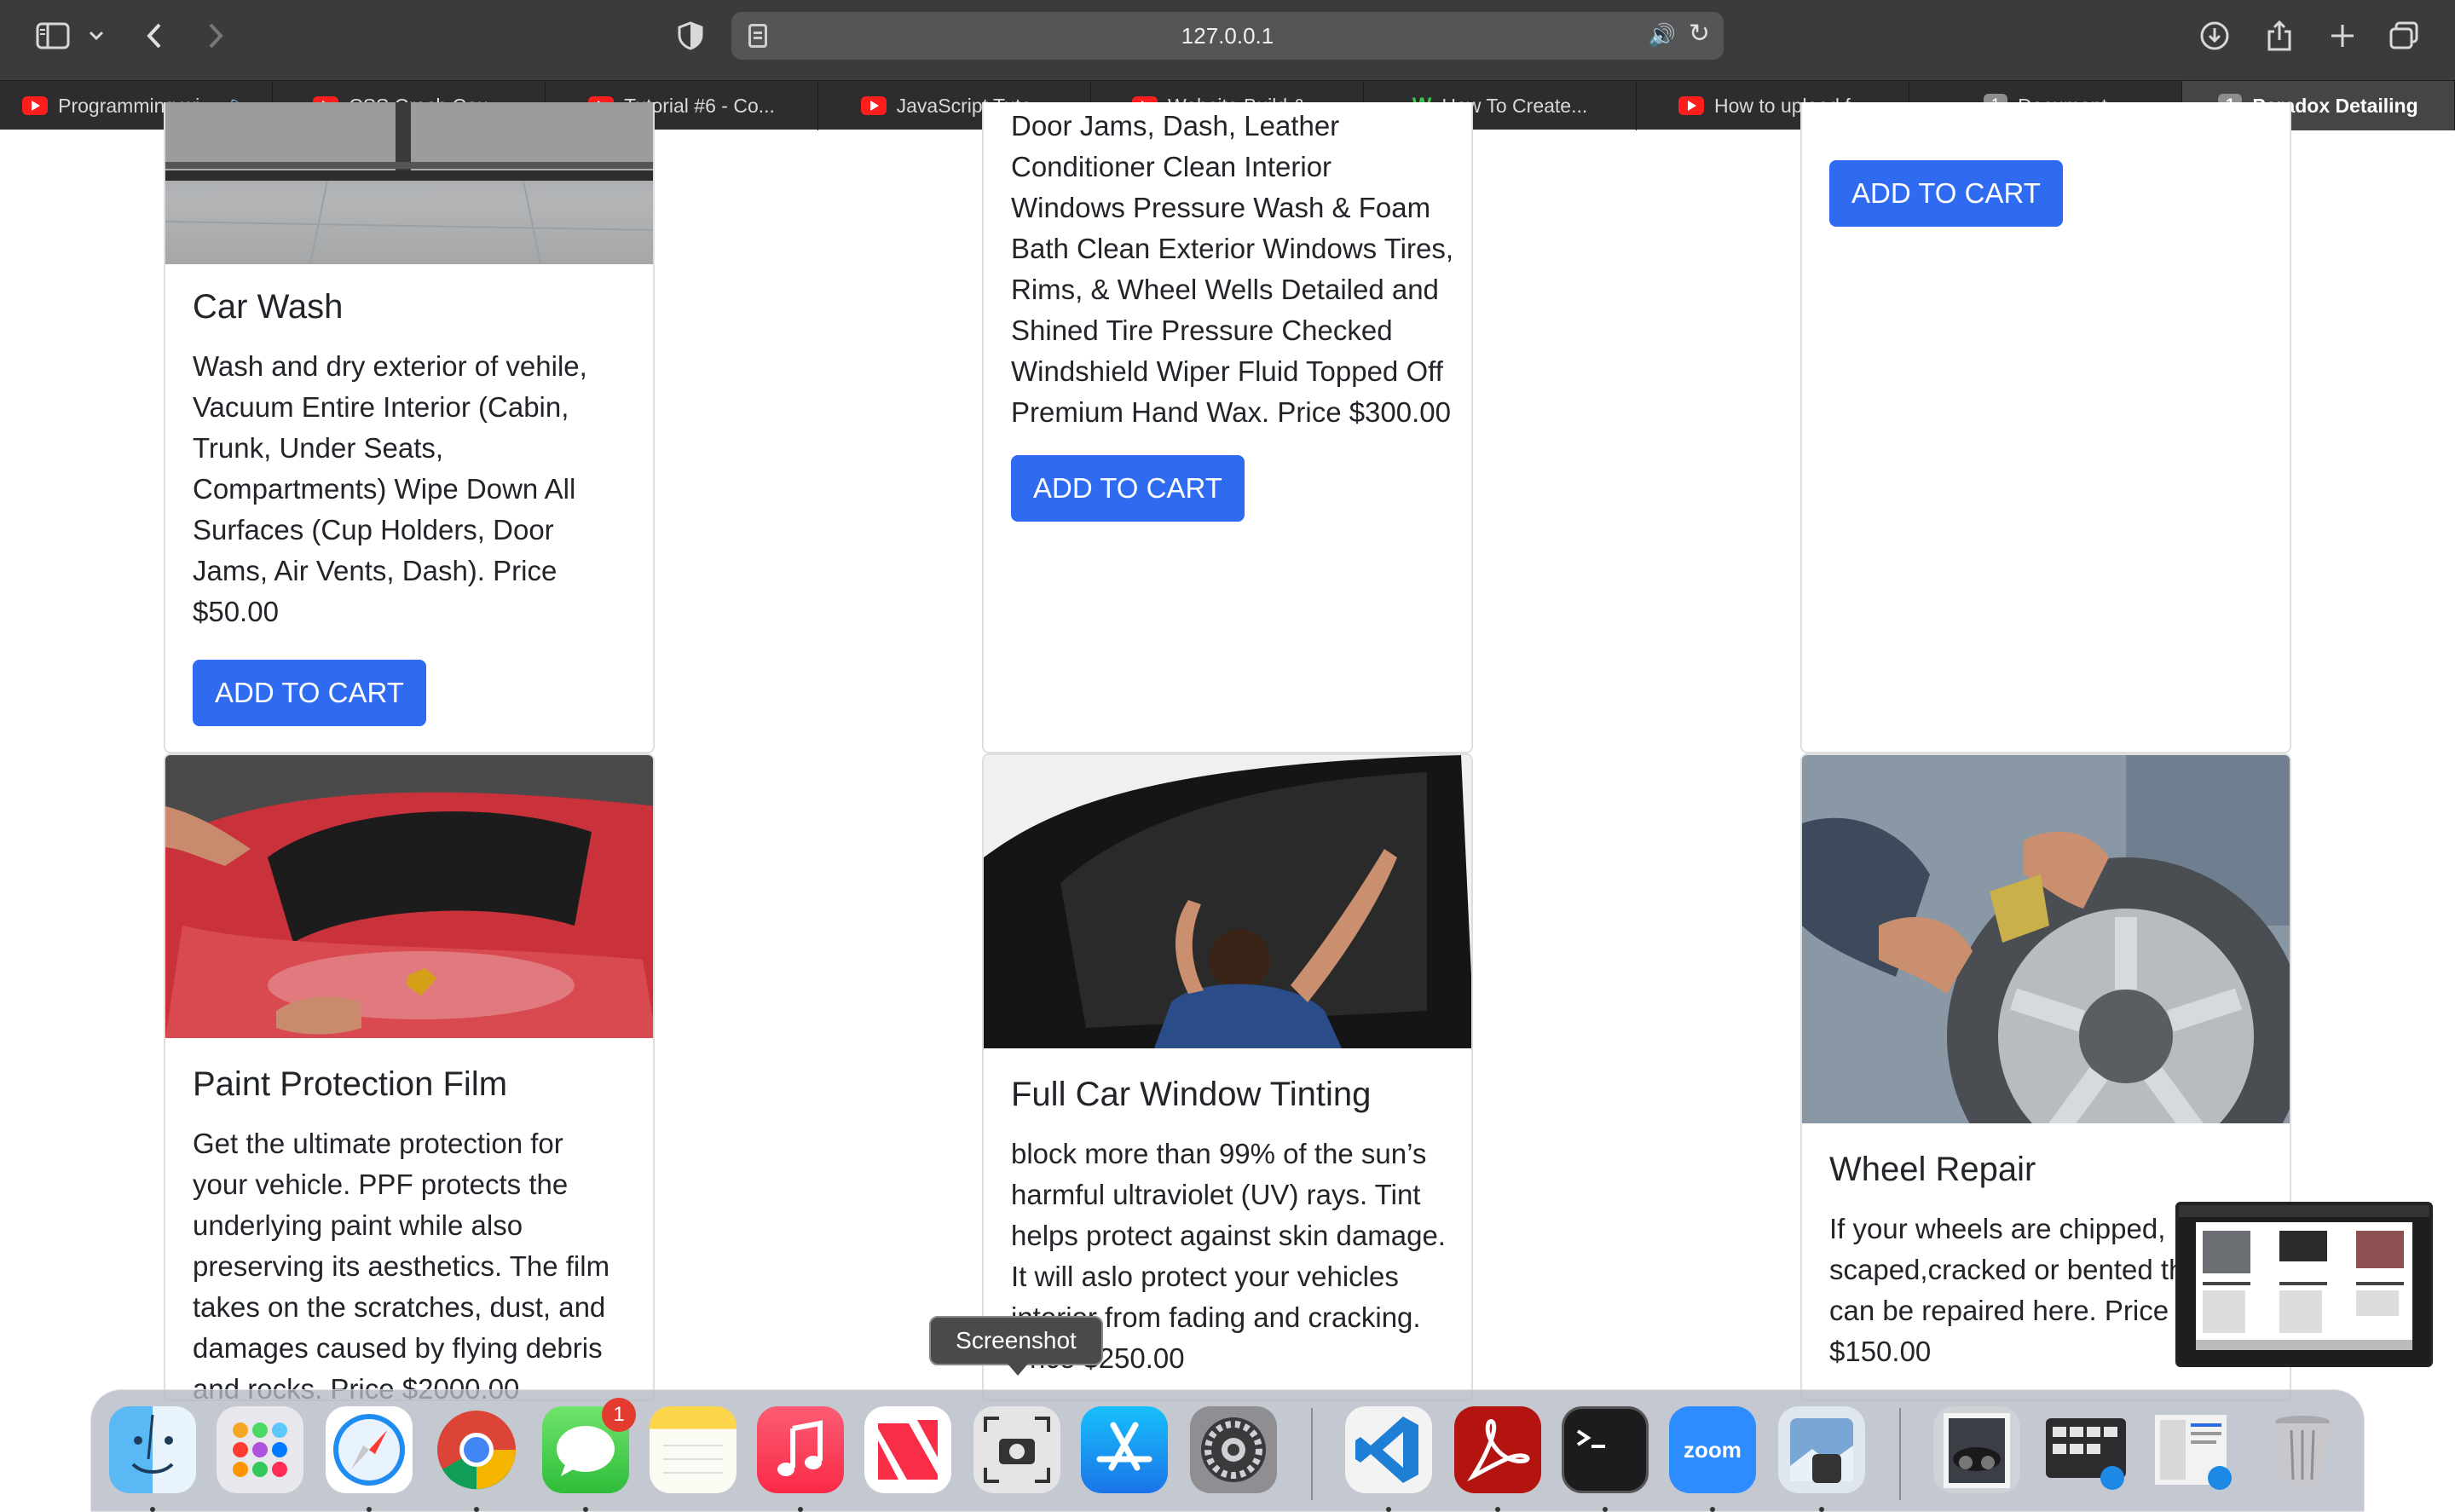 Image resolution: width=2455 pixels, height=1512 pixels. I want to click on browser-toolbar: 127.0.0.1 🔊 ↻, so click(1227, 40).